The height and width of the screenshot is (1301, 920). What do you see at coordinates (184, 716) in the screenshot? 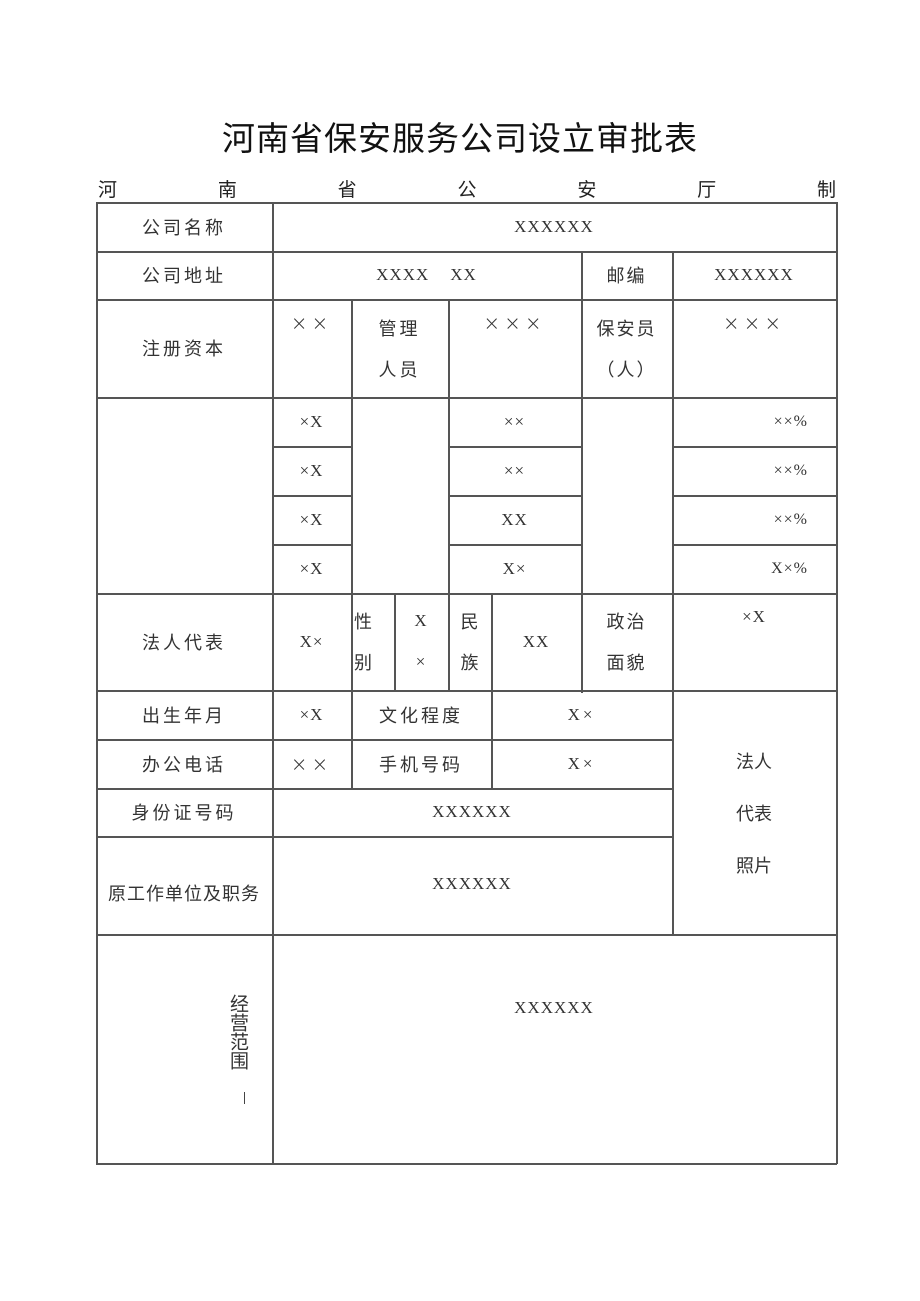
I see `birth-date-label: 出生年月` at bounding box center [184, 716].